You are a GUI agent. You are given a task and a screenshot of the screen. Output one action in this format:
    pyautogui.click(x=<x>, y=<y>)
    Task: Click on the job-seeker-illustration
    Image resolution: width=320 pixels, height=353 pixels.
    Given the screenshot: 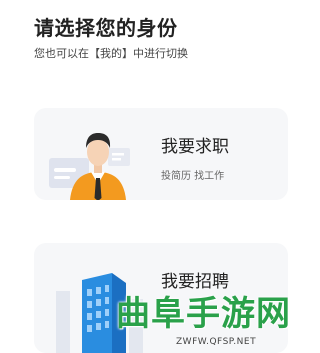 What is the action you would take?
    pyautogui.click(x=89, y=166)
    